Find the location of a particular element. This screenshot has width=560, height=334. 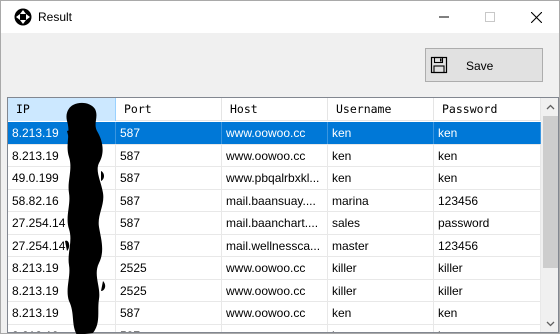

chevron-down-icon is located at coordinates (550, 323).